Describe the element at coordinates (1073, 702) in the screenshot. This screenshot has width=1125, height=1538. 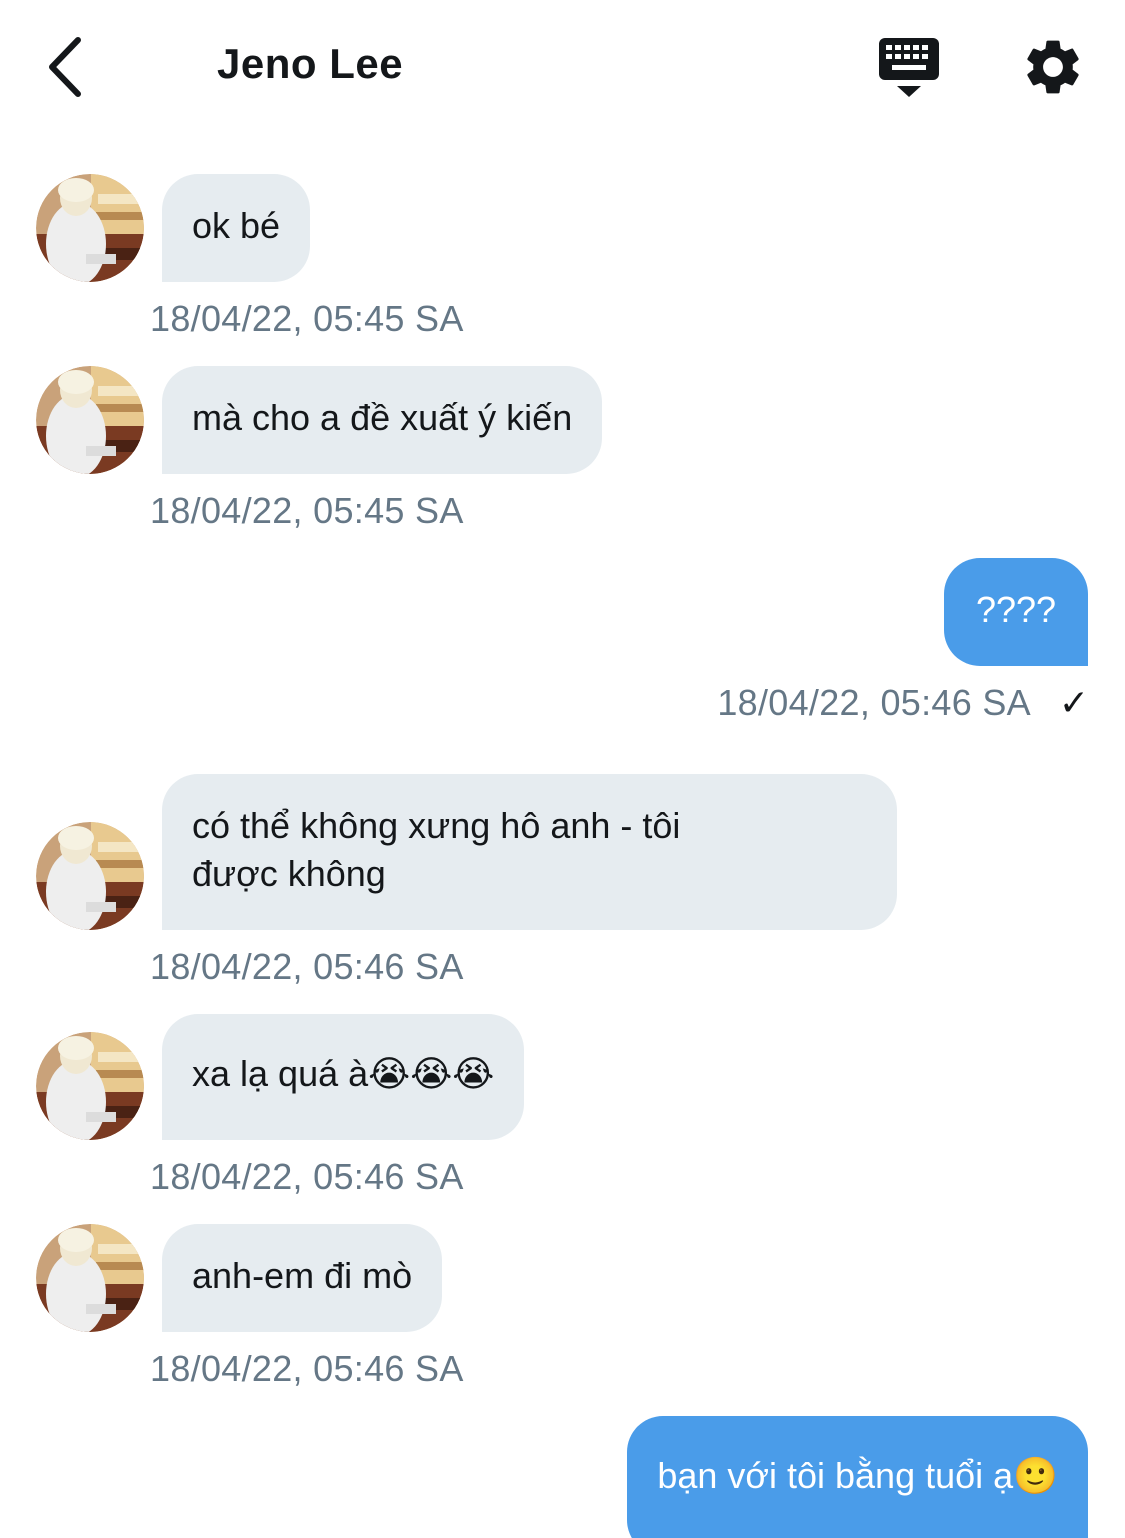
I see `sent-check-icon: ✓` at that location.